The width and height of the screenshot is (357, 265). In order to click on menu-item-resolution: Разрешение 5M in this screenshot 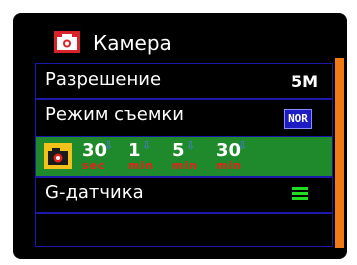, I will do `click(184, 81)`.